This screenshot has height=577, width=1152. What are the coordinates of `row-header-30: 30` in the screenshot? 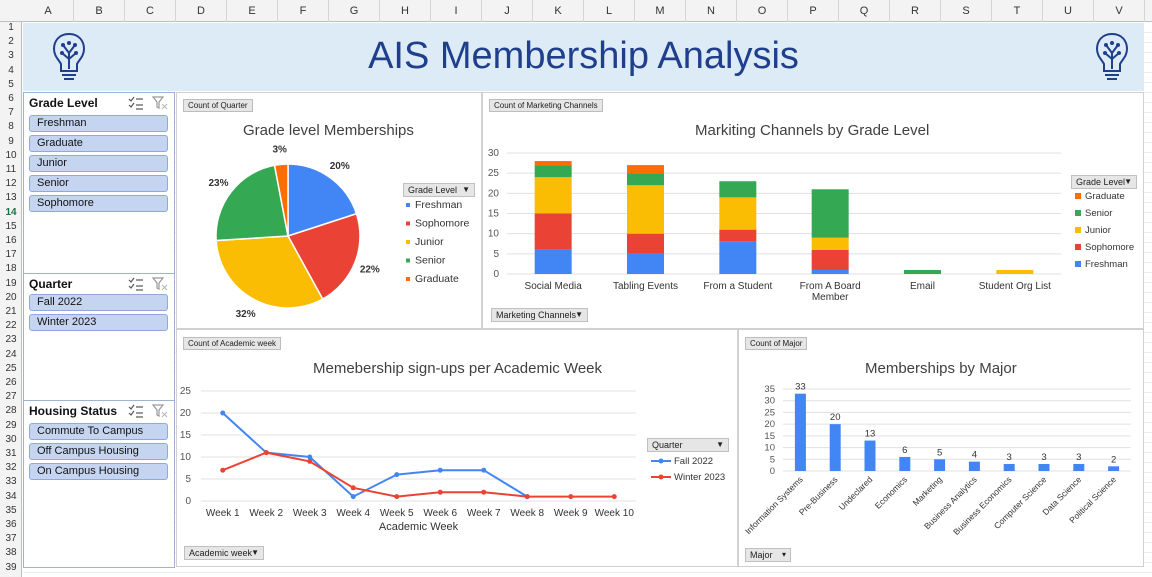 It's located at (11, 439).